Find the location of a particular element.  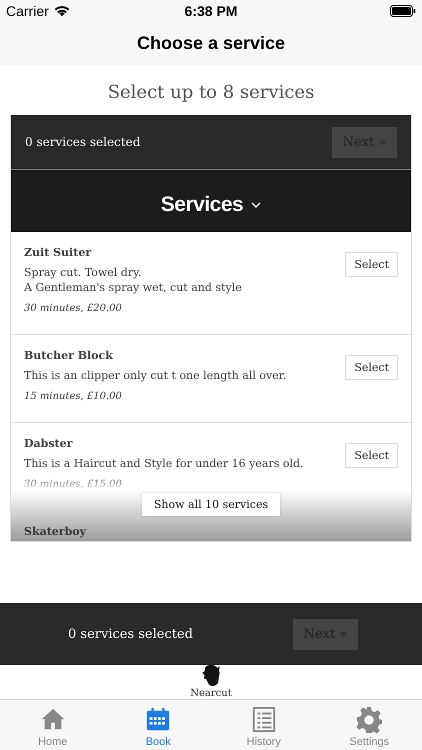

duration-price: 15 minutes, £10.00 is located at coordinates (73, 396).